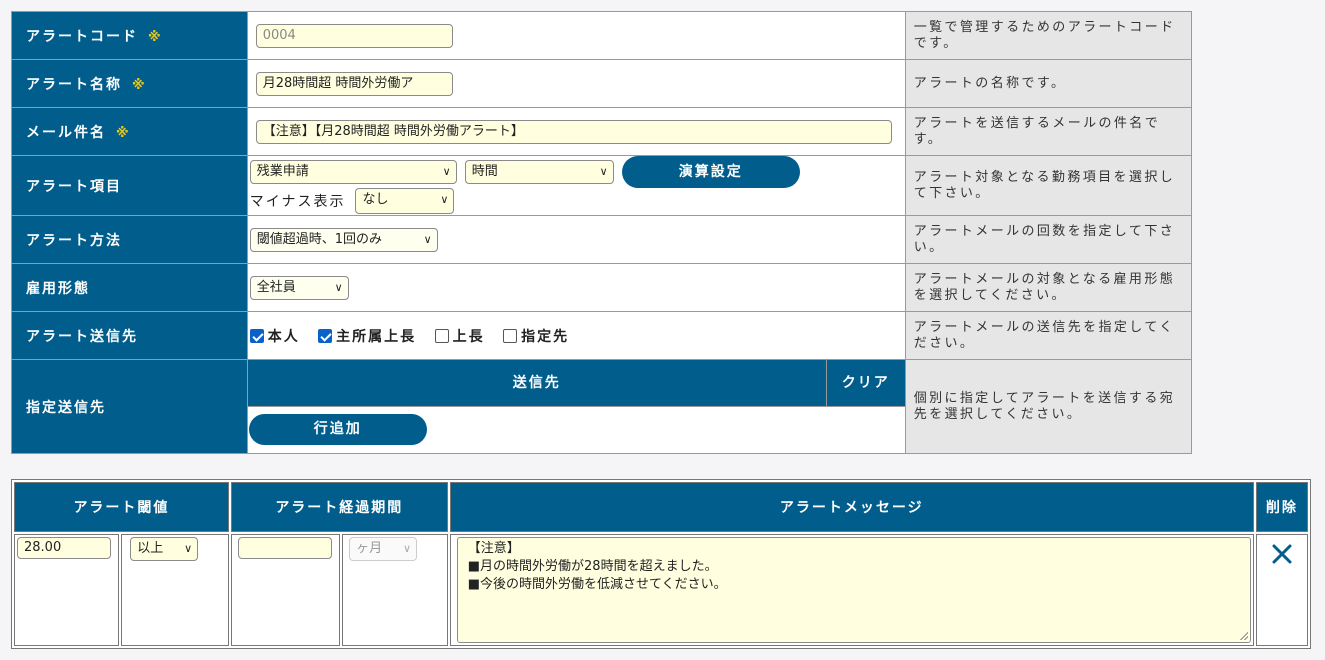 The height and width of the screenshot is (660, 1325). Describe the element at coordinates (576, 287) in the screenshot. I see `input-cell: 全社員 ∨` at that location.